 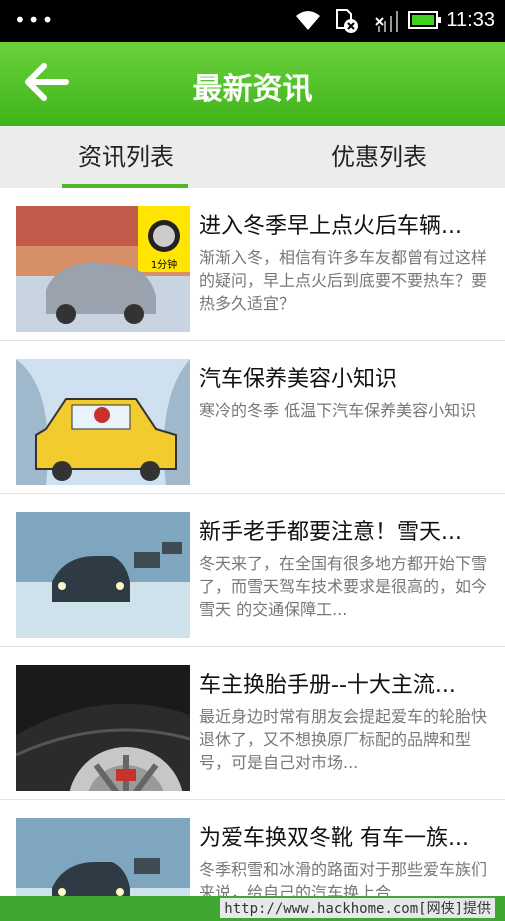 What do you see at coordinates (343, 878) in the screenshot?
I see `news-description: 冬季积雪和冰滑的路面对于那些爱车族们来说，给自己的汽车换上合` at bounding box center [343, 878].